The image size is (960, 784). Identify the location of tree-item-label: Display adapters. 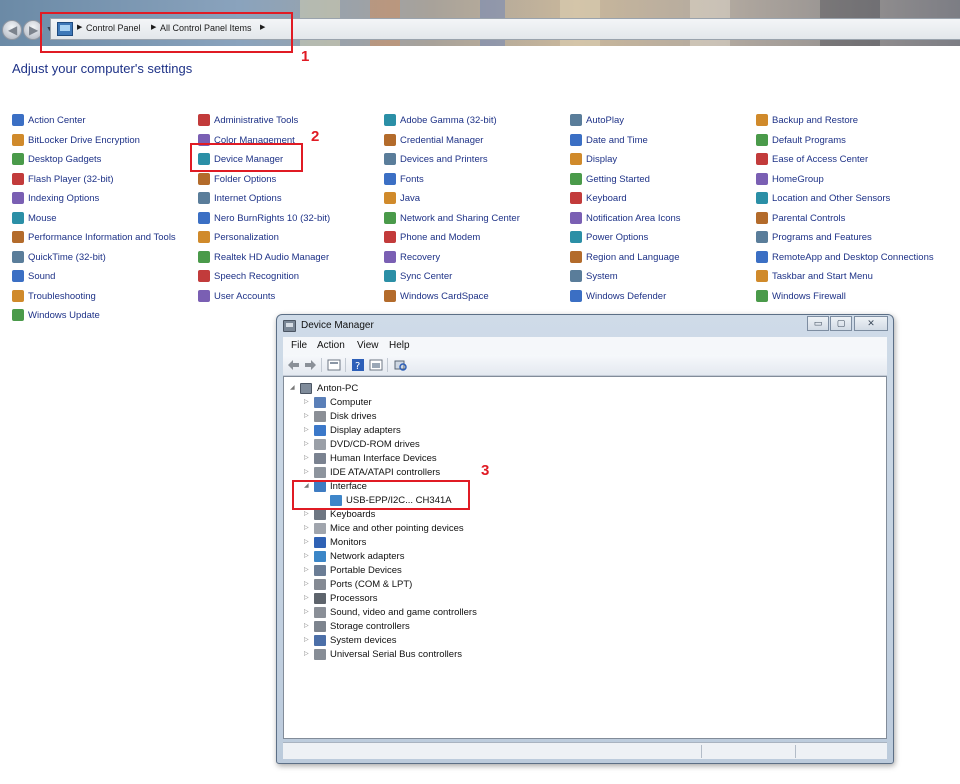
(365, 430).